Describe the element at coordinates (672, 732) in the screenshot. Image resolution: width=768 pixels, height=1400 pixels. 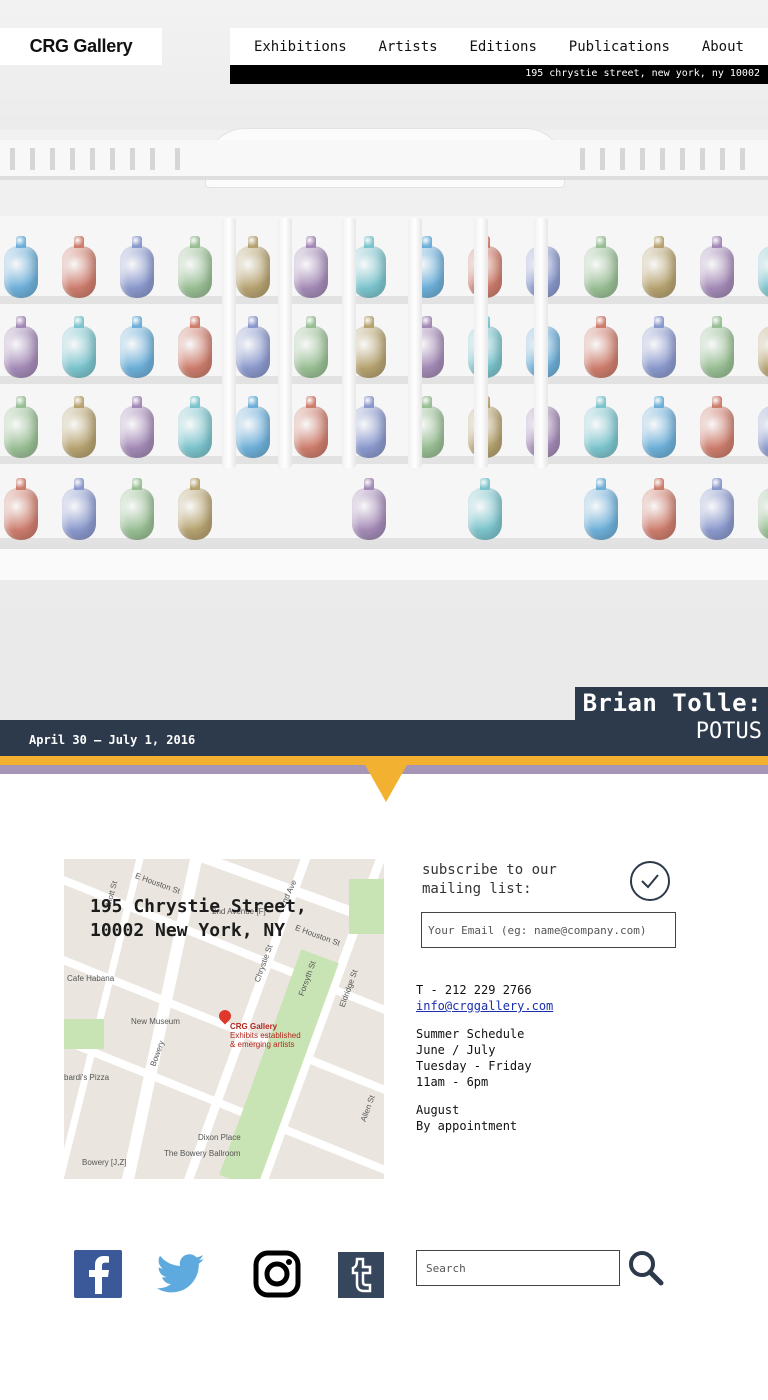
I see `show-name: POTUS` at that location.